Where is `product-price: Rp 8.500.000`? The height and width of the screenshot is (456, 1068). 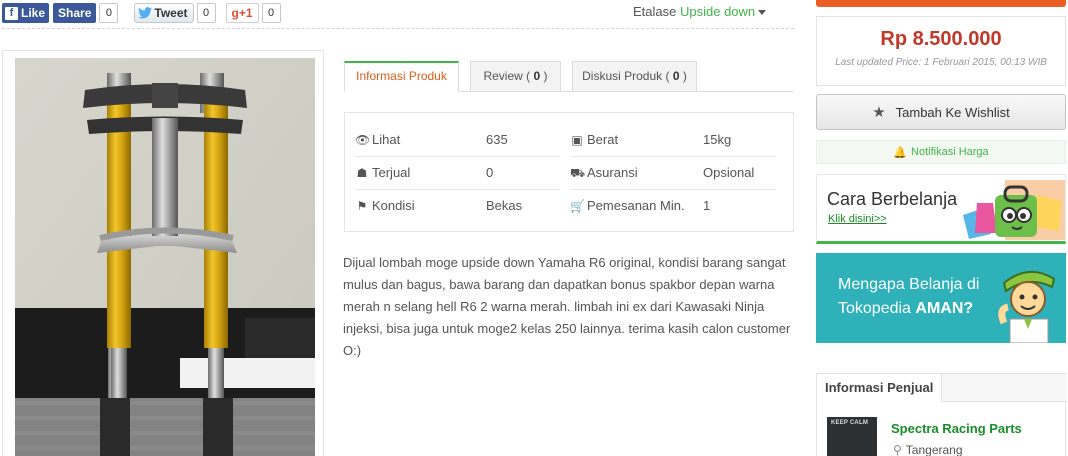
product-price: Rp 8.500.000 is located at coordinates (941, 39).